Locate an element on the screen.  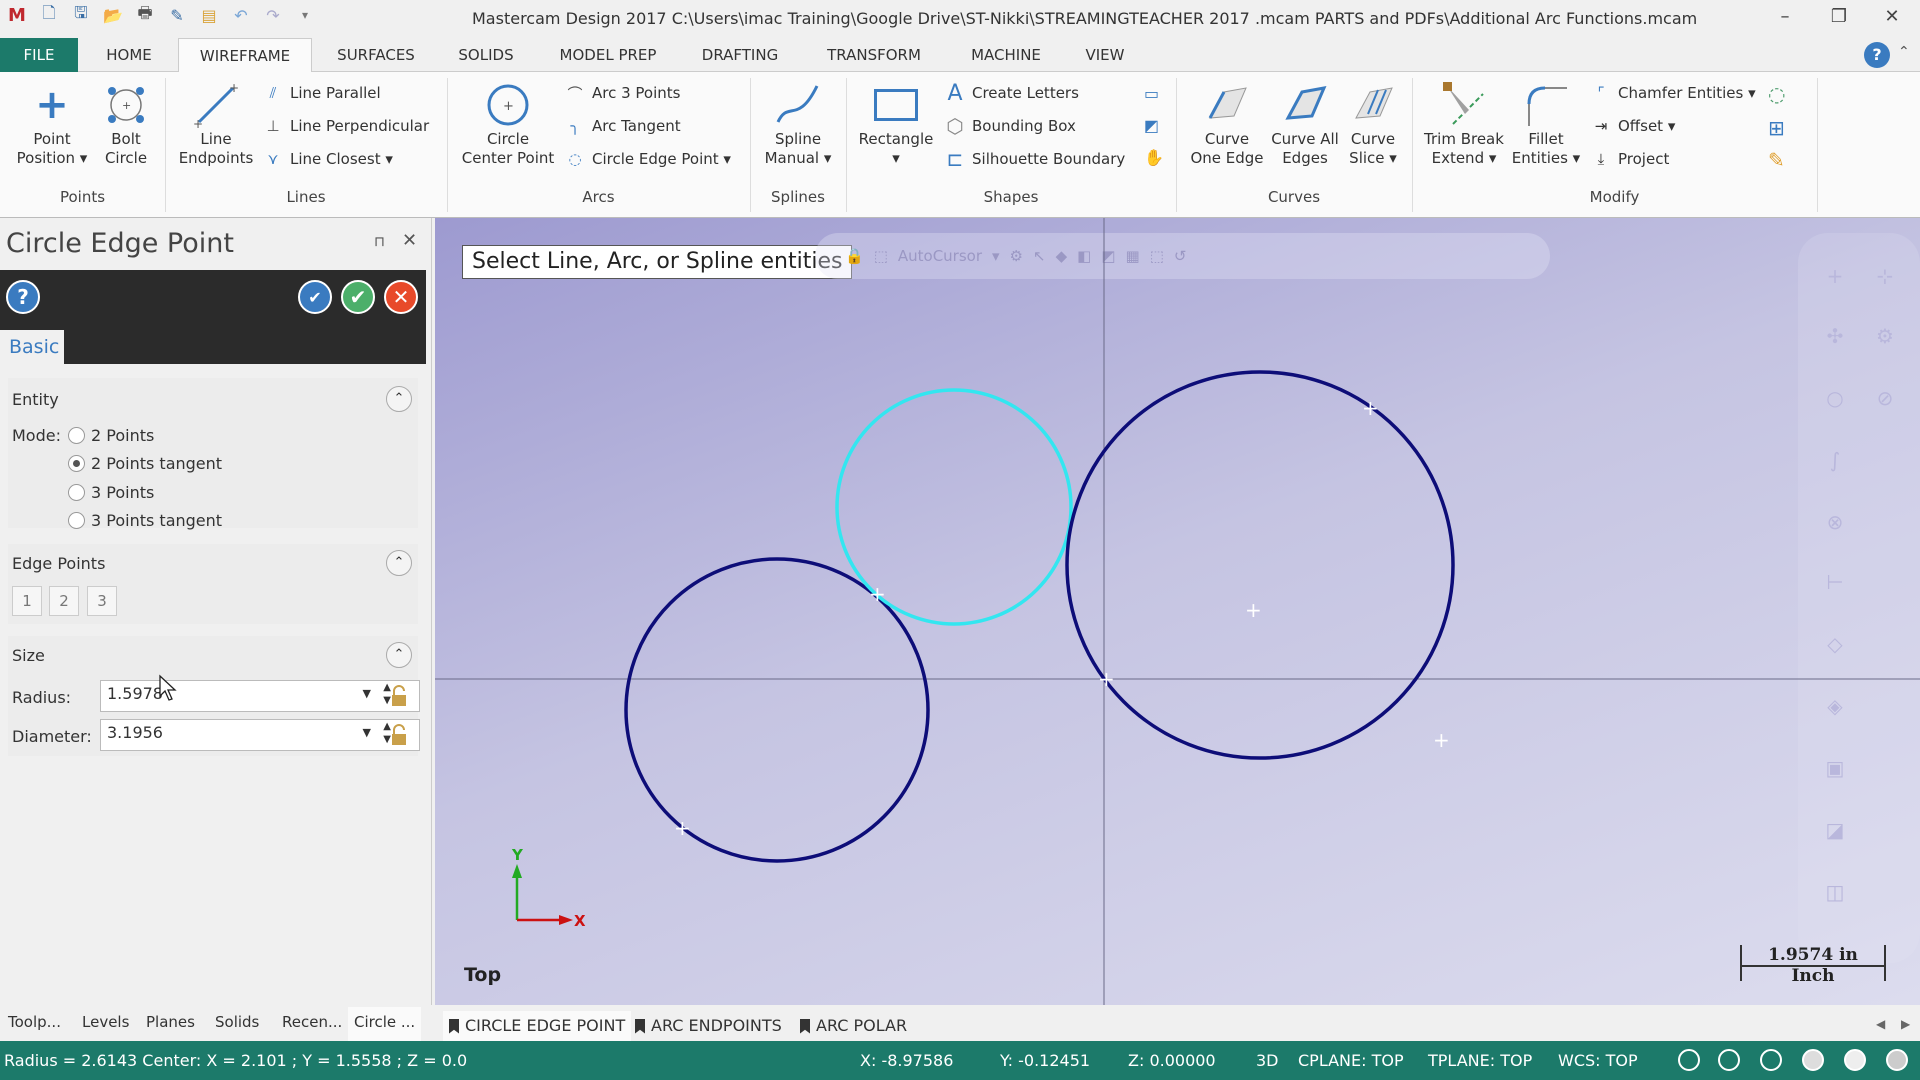
tab-levels: Levels is located at coordinates (105, 1022).